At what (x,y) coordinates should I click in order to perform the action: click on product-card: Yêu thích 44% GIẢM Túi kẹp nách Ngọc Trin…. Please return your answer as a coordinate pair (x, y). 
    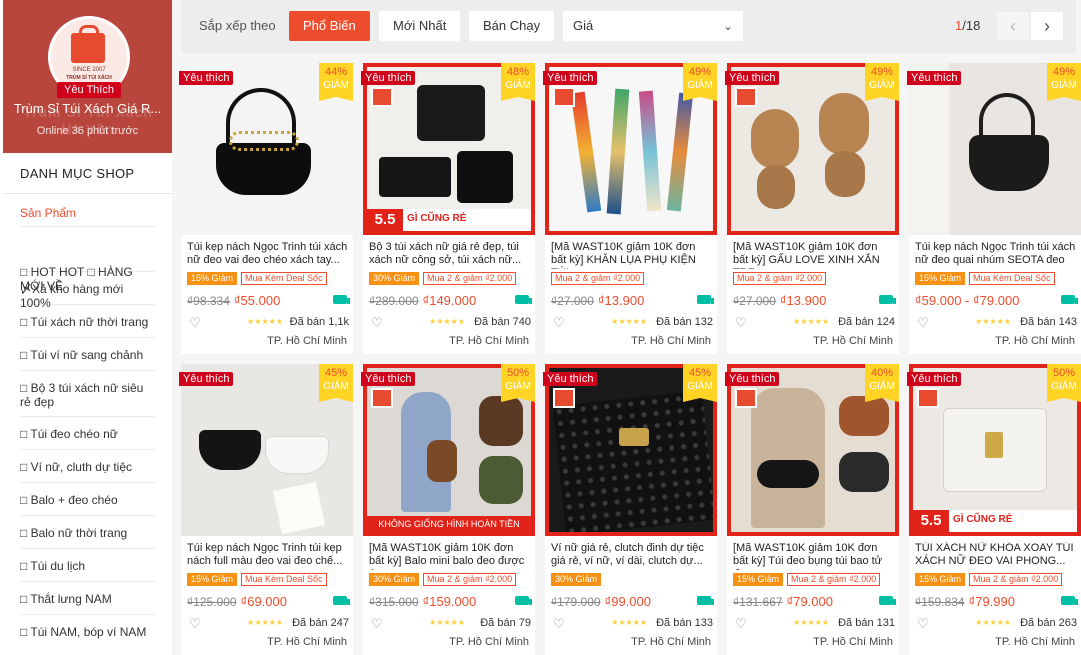
    Looking at the image, I should click on (266, 208).